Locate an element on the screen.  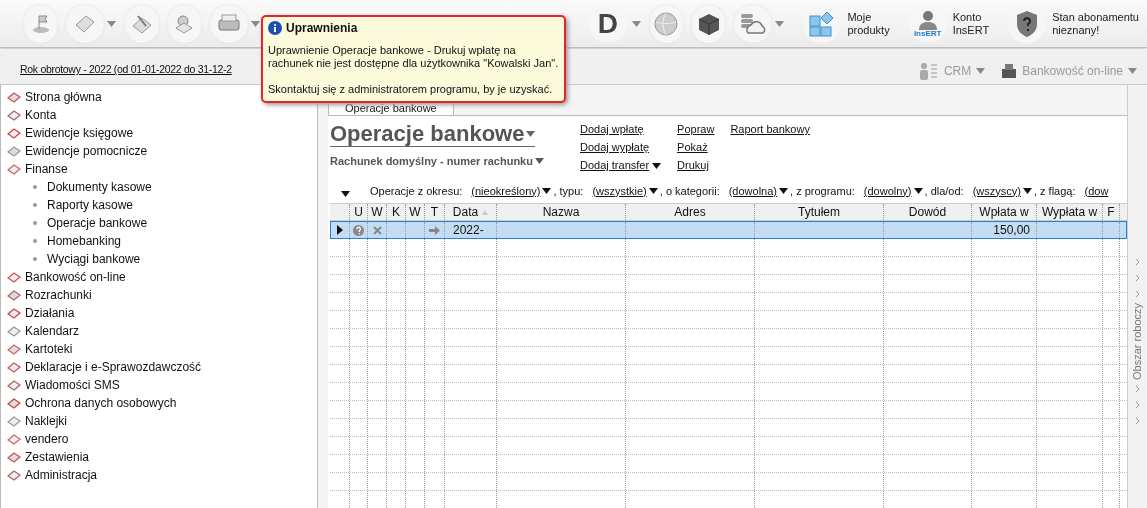
sidebar-item: vendero is located at coordinates (162, 439).